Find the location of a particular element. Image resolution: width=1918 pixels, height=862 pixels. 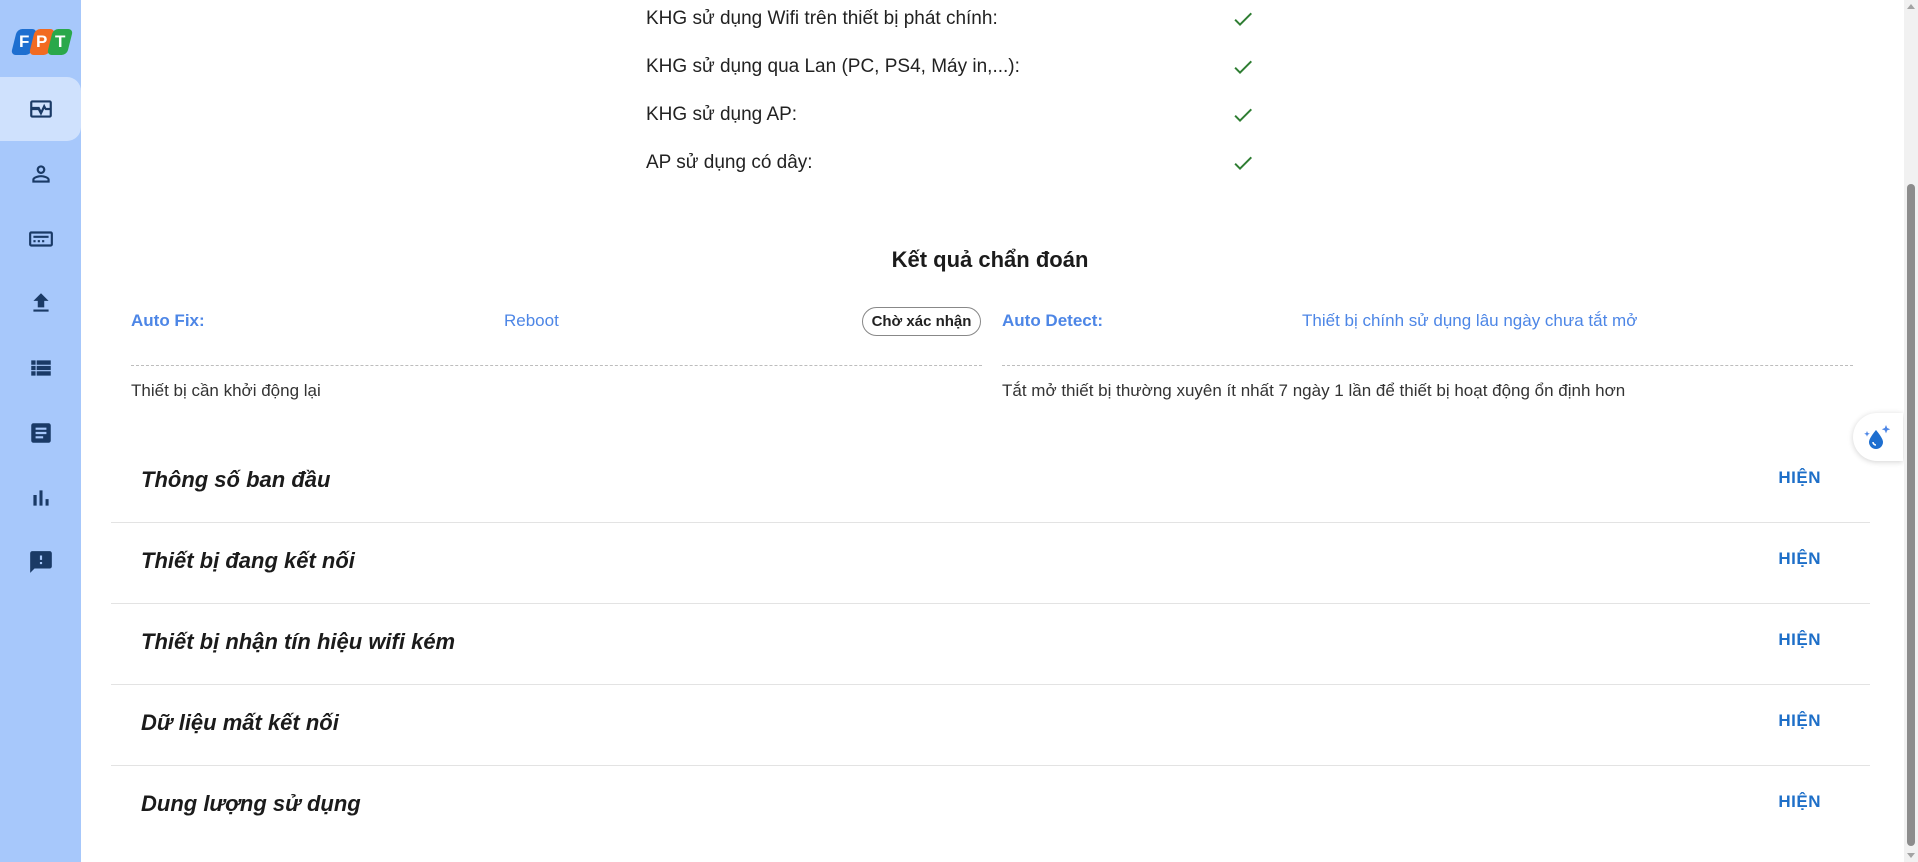

list-icon is located at coordinates (40, 368).